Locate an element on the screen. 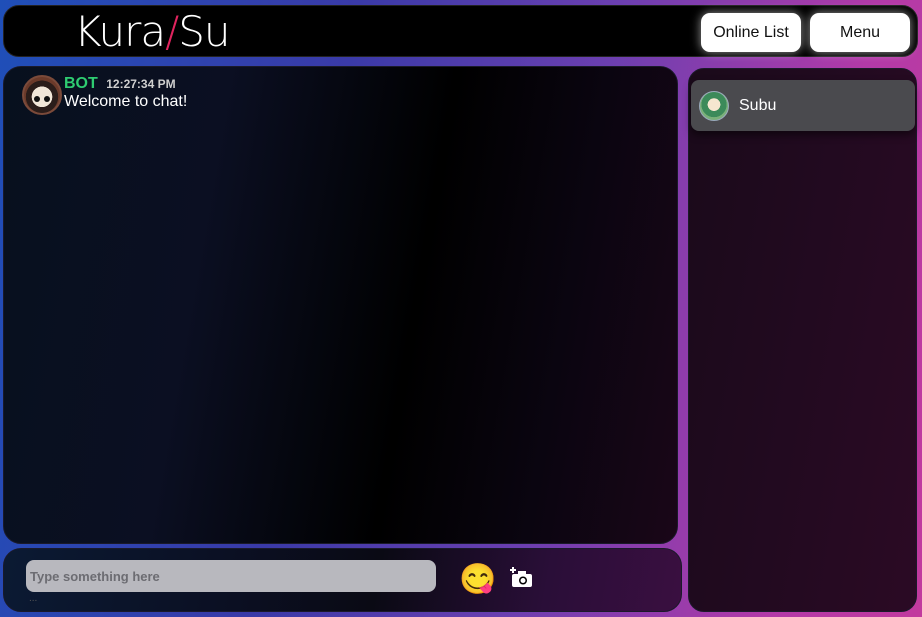 The image size is (922, 617). online-user-item: Subu is located at coordinates (803, 105).